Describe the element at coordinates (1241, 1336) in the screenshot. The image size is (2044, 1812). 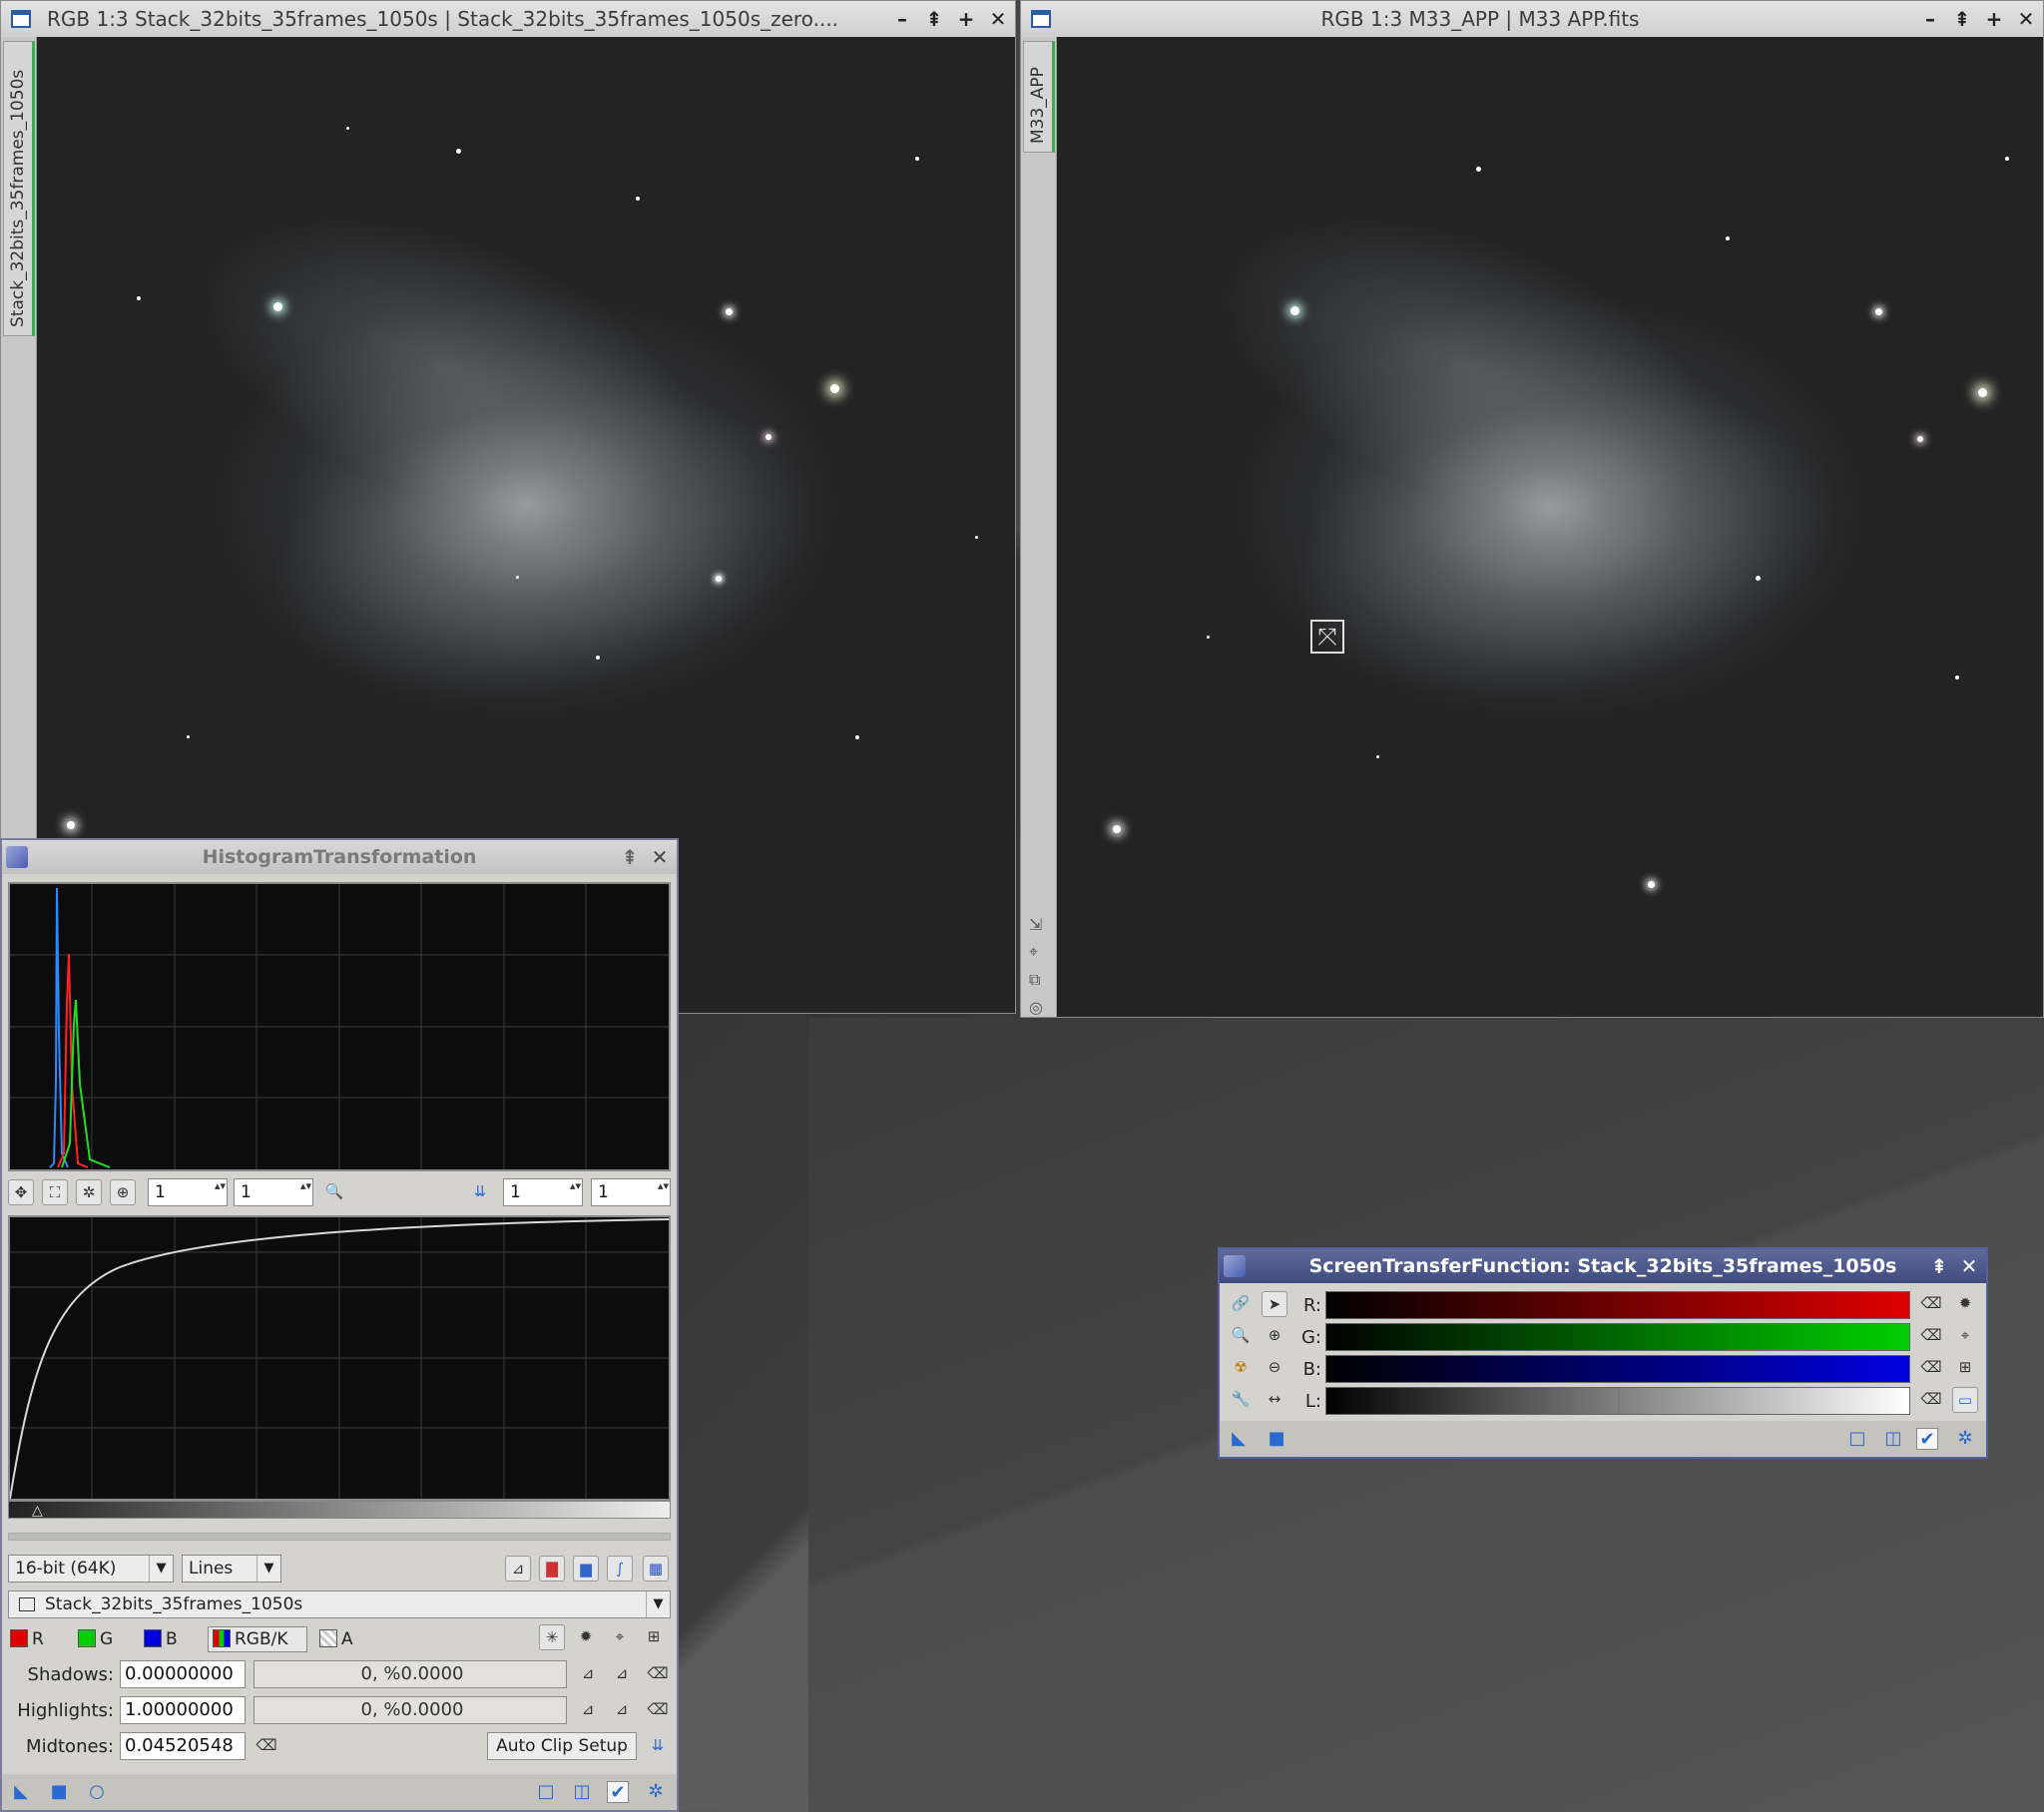
I see `zoom-icon: 🔍` at that location.